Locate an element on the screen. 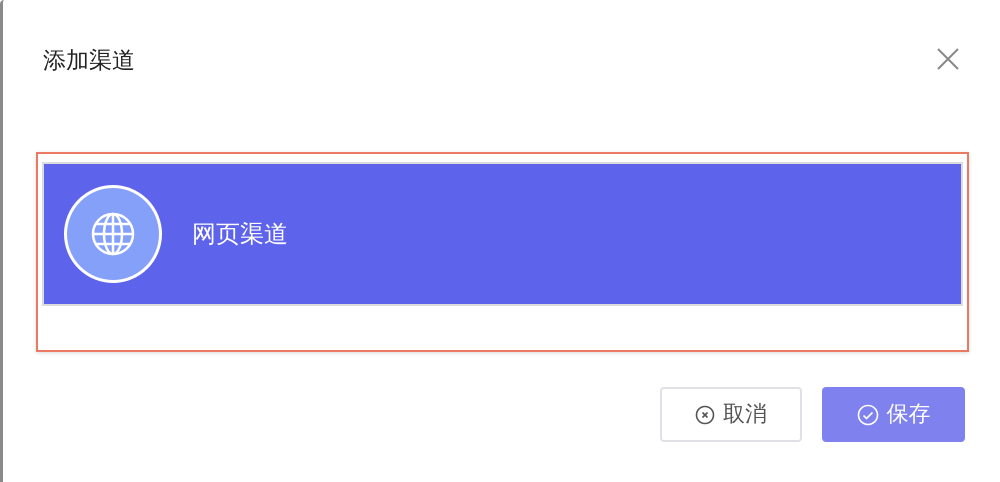 The height and width of the screenshot is (482, 1000). check-icon is located at coordinates (867, 415).